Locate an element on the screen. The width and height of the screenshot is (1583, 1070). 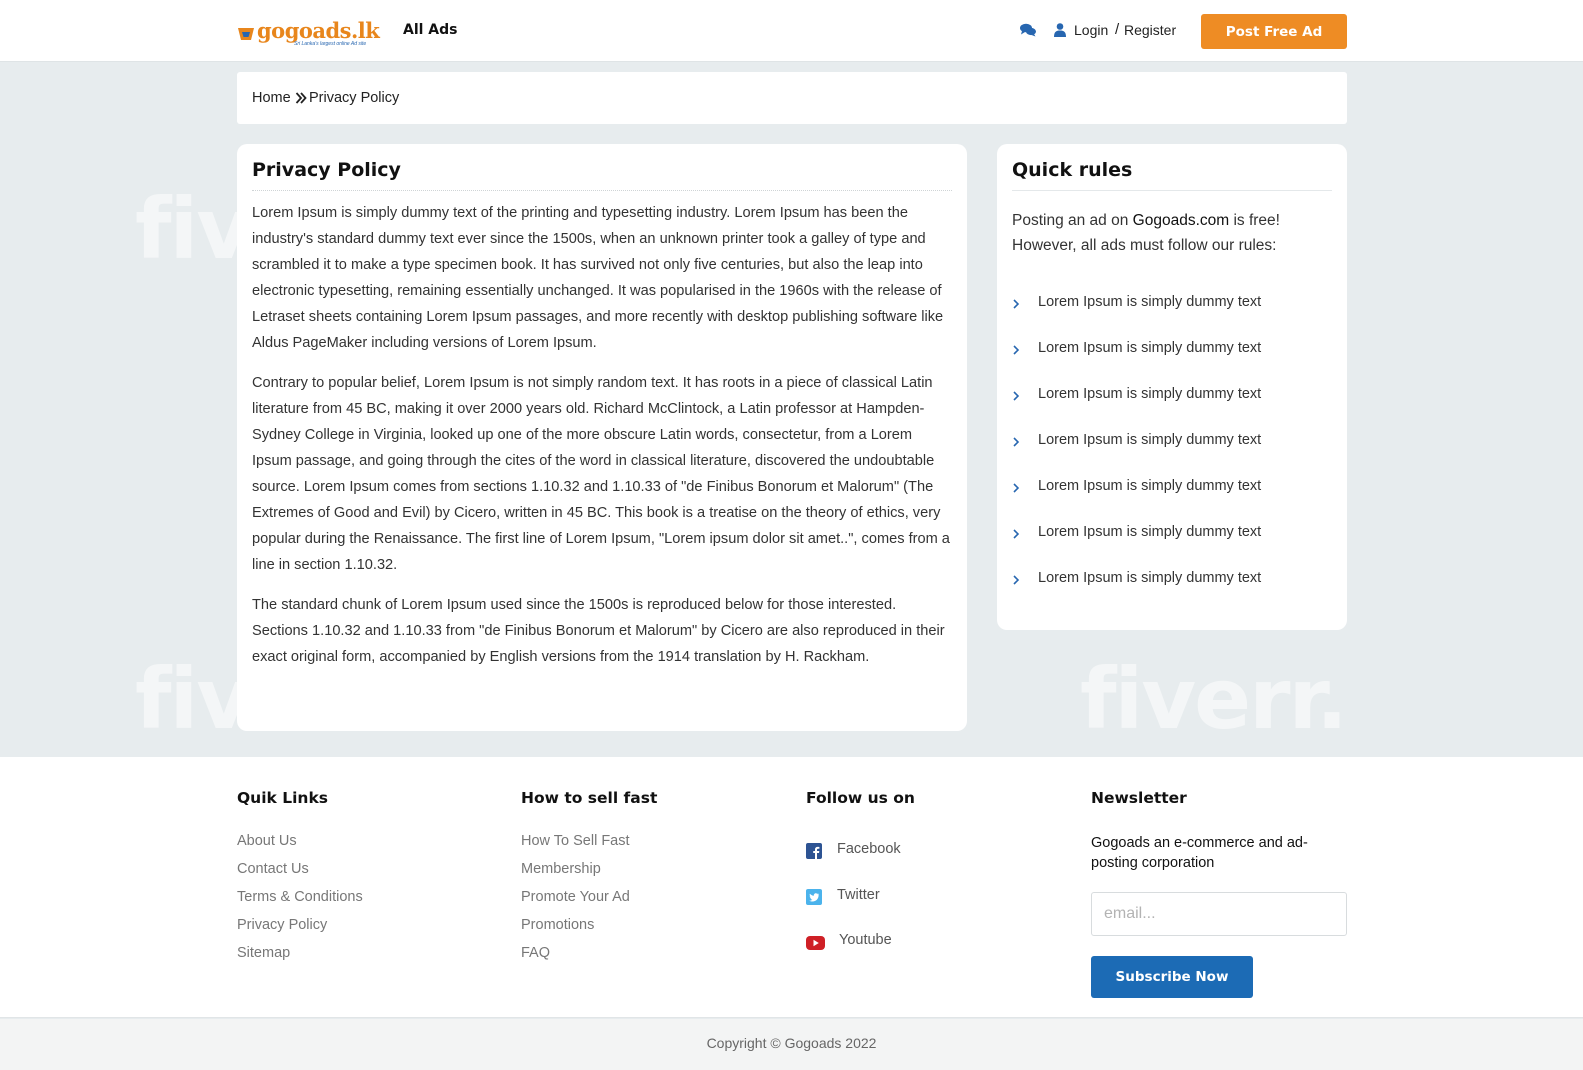
footer-link-how-to-sell: How To Sell Fast is located at coordinates (575, 841).